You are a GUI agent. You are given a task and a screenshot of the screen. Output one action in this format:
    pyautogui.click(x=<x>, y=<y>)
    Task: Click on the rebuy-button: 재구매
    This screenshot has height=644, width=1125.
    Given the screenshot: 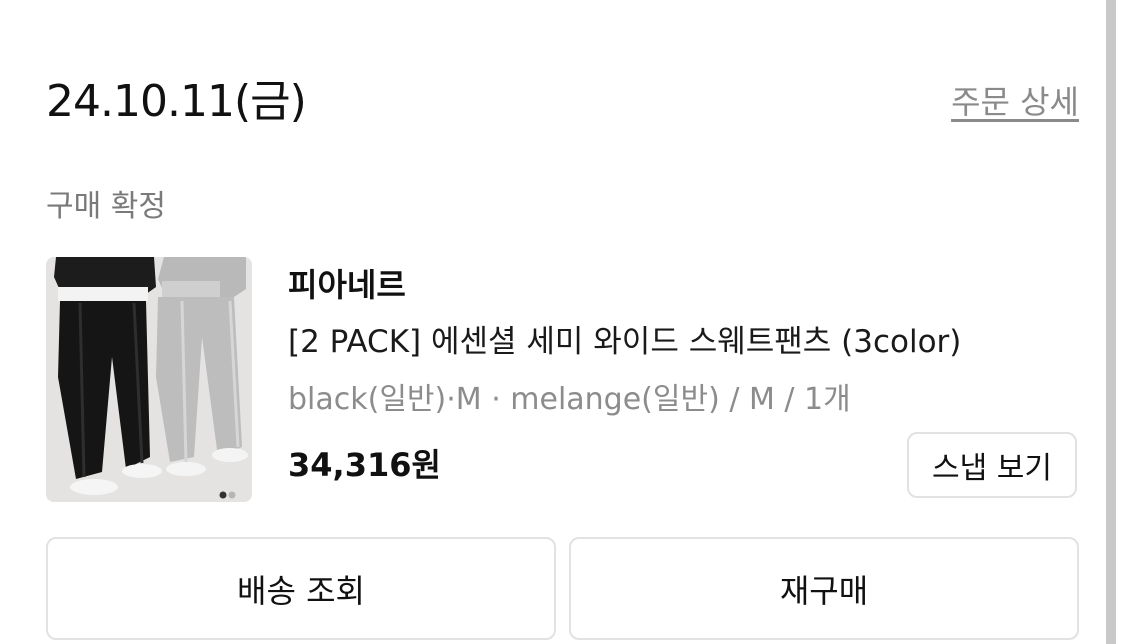 What is the action you would take?
    pyautogui.click(x=824, y=588)
    